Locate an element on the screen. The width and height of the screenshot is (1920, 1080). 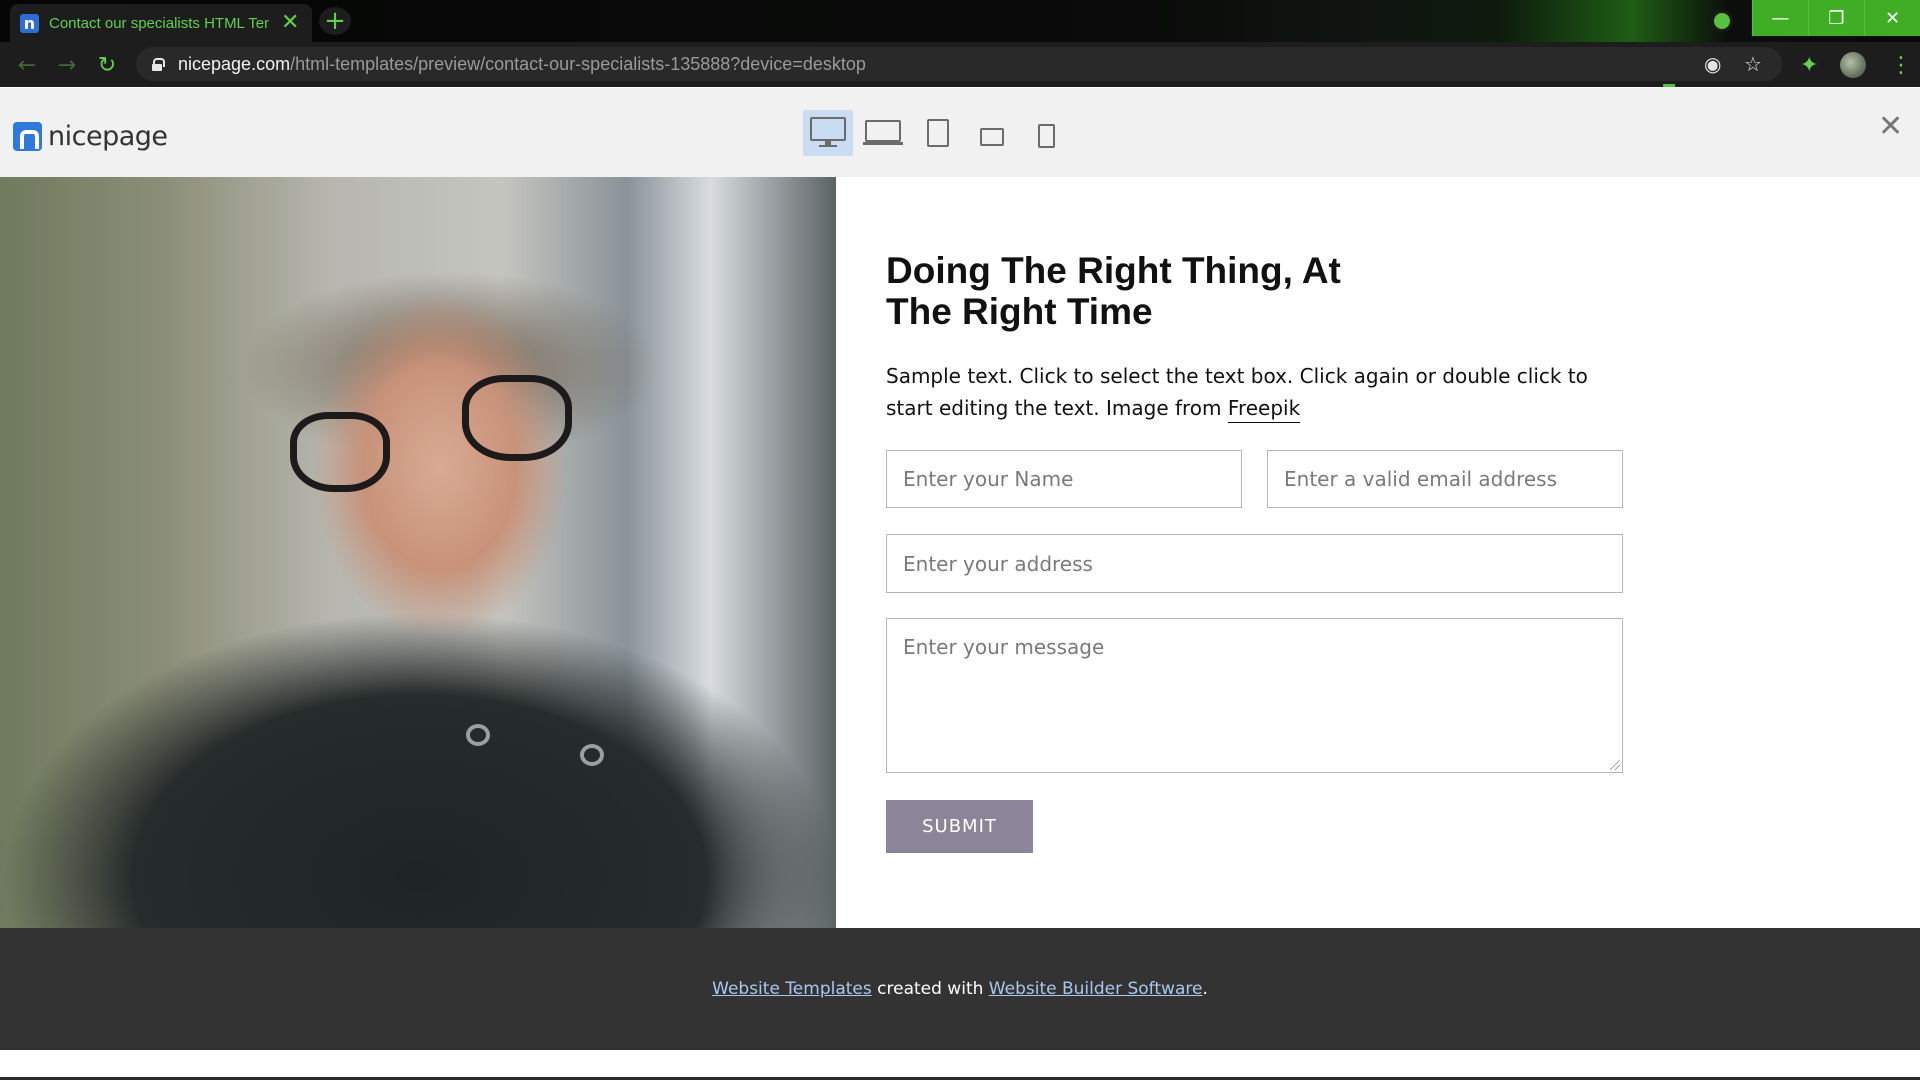
device-laptop-button is located at coordinates (883, 133).